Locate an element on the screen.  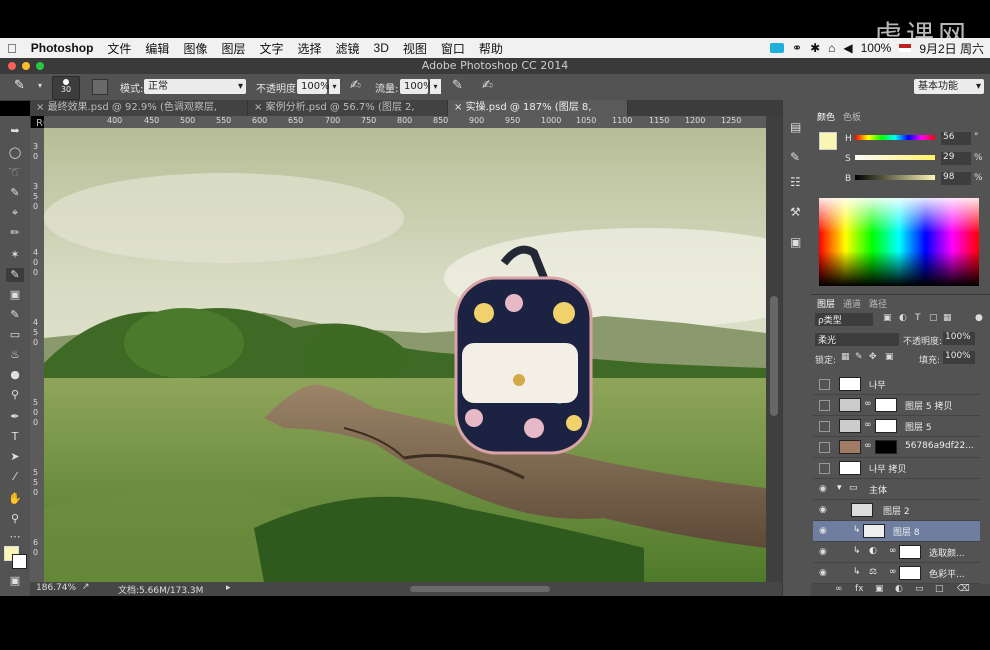
layer-row-selected: ◉ ↳ 图层 8 is located at coordinates (896, 531).